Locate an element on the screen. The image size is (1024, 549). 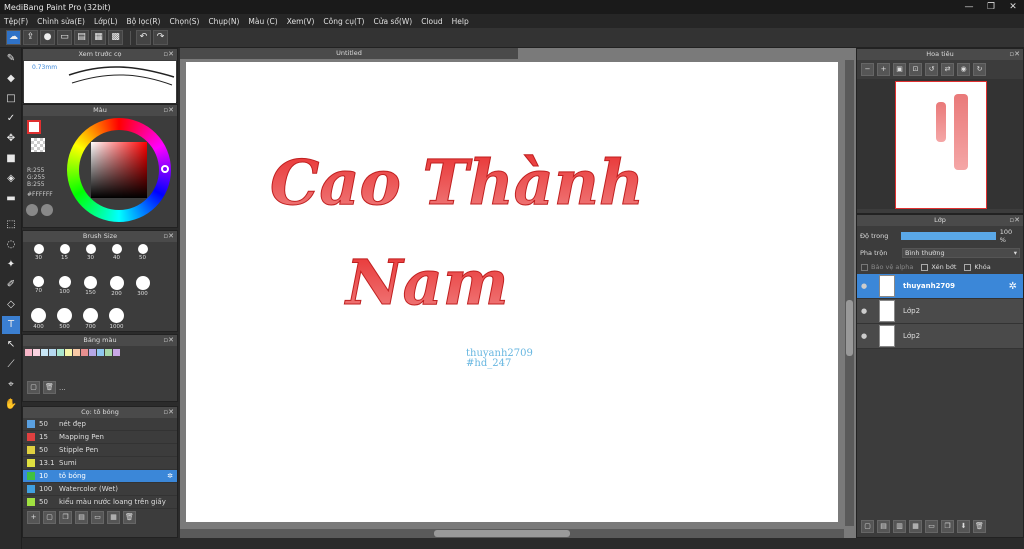
brush-list-item: 50 kiểu màu nước loang trên giấy is located at coordinates (100, 502).